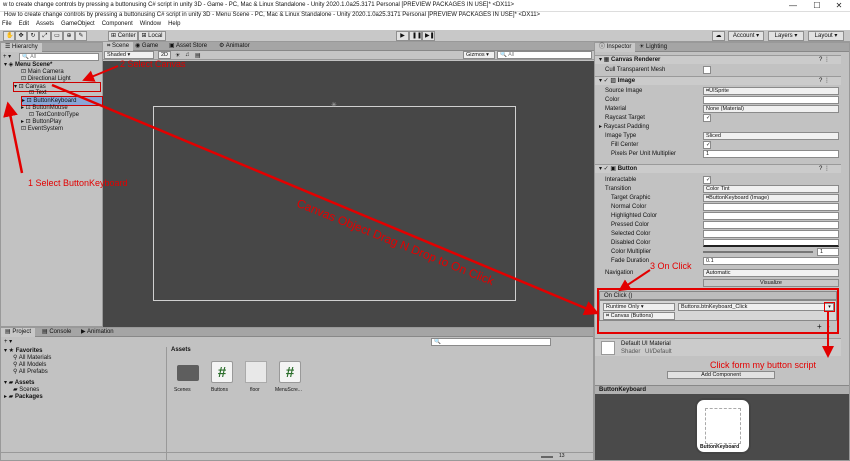 The height and width of the screenshot is (461, 850). What do you see at coordinates (234, 46) in the screenshot?
I see `tab-animator: ⚙ Animator` at bounding box center [234, 46].